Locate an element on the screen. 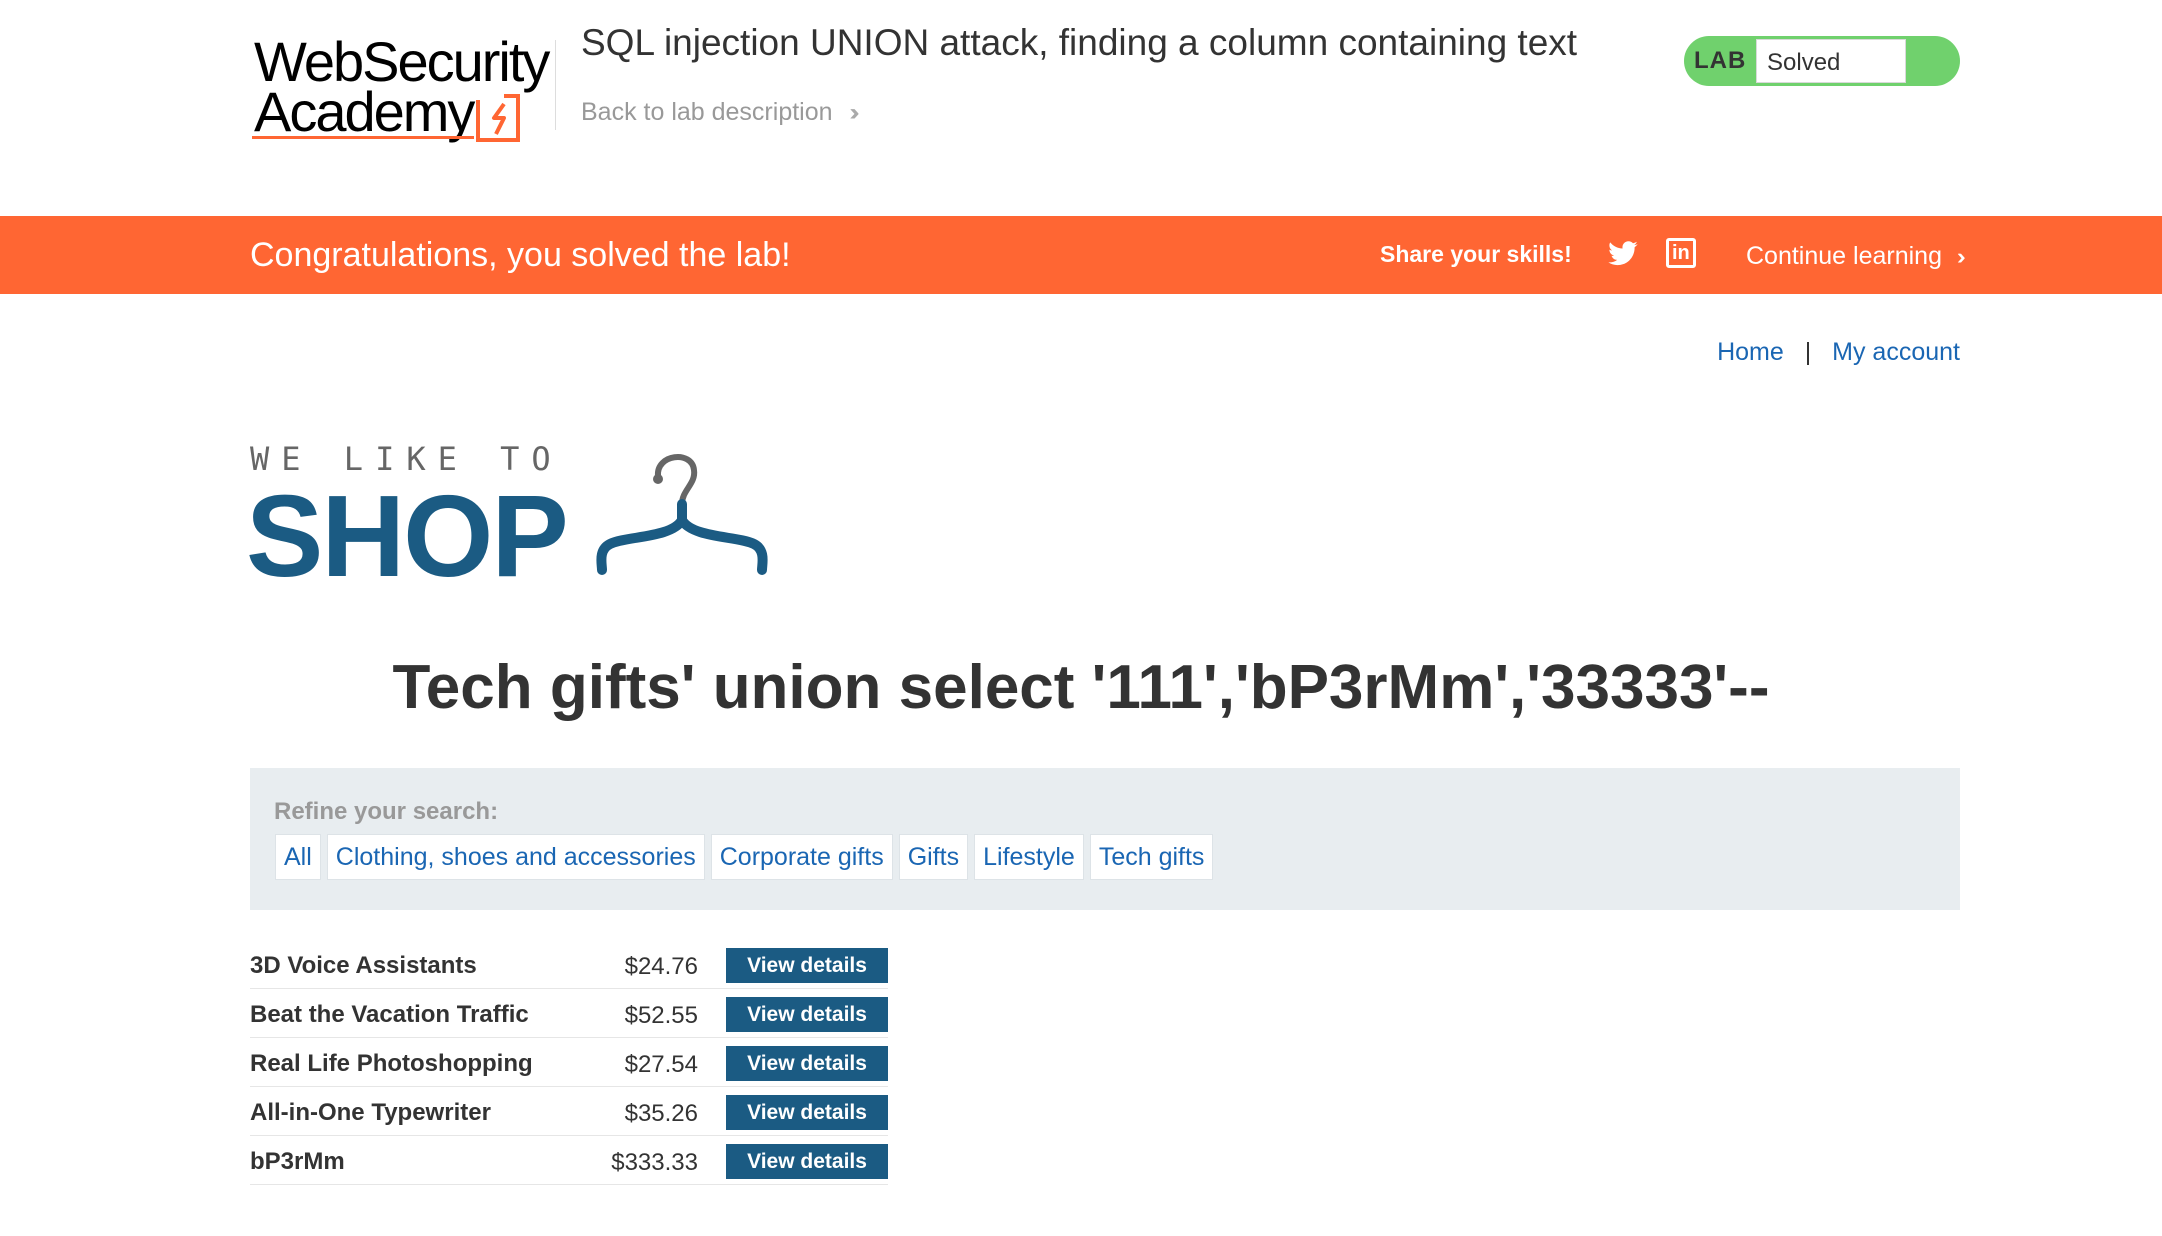  lab-status-box: Solved is located at coordinates (1831, 61).